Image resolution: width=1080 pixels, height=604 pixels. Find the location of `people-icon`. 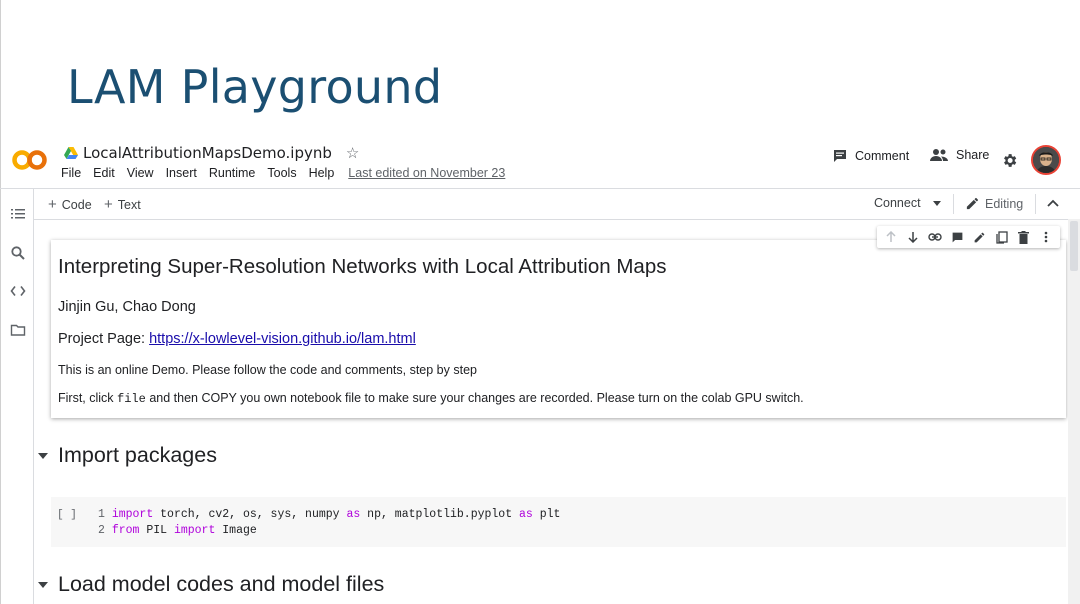

people-icon is located at coordinates (939, 155).